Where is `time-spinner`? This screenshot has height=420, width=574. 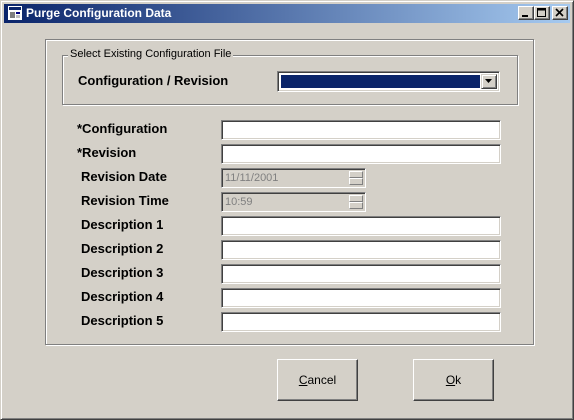
time-spinner is located at coordinates (356, 202).